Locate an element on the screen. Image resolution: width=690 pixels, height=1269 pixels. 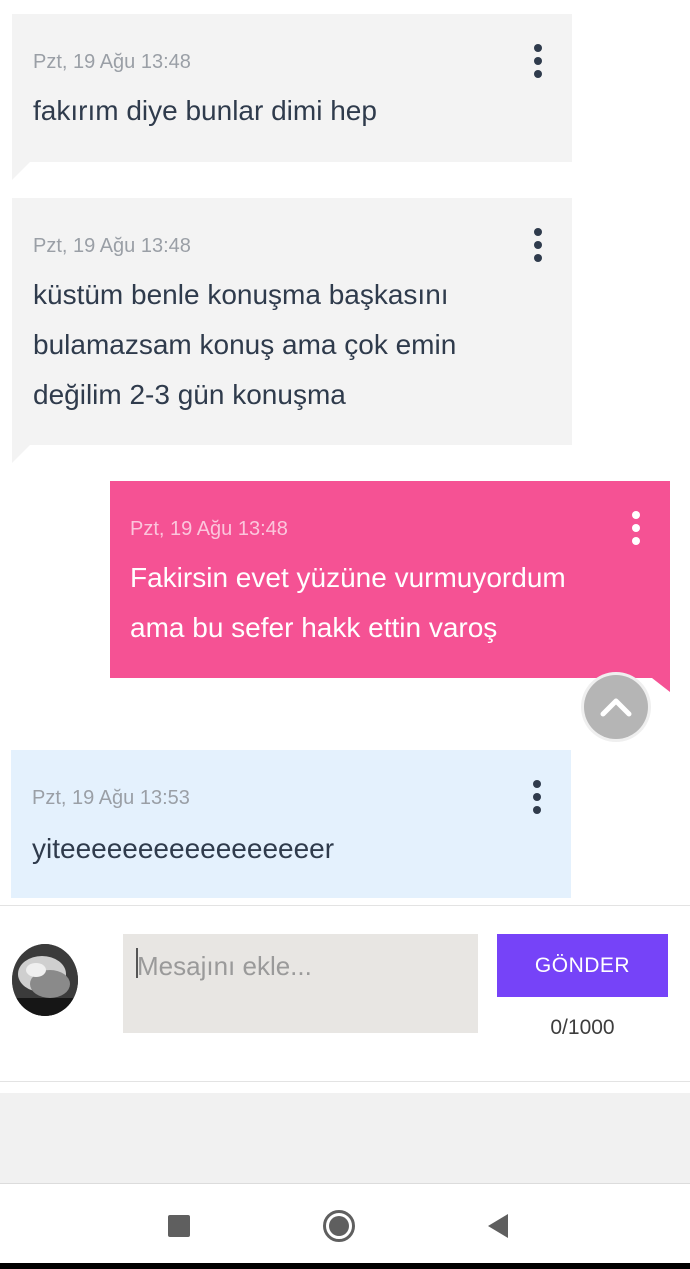
chevron-up-icon is located at coordinates (616, 707).